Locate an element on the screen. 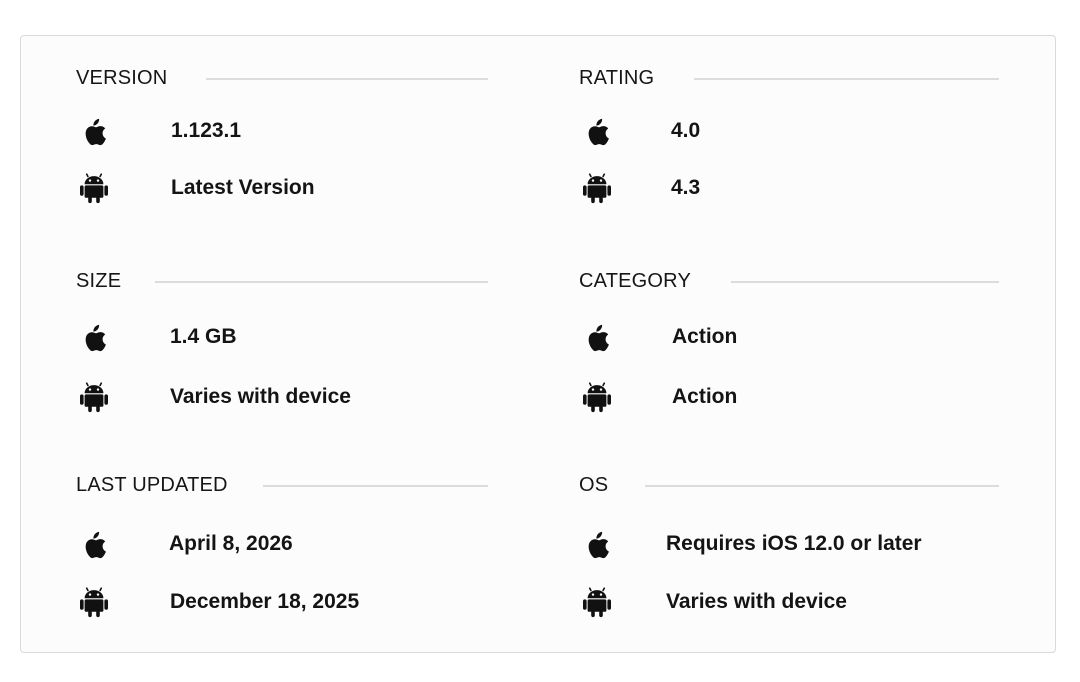 This screenshot has height=682, width=1080. section-title: LAST UPDATED is located at coordinates (152, 484).